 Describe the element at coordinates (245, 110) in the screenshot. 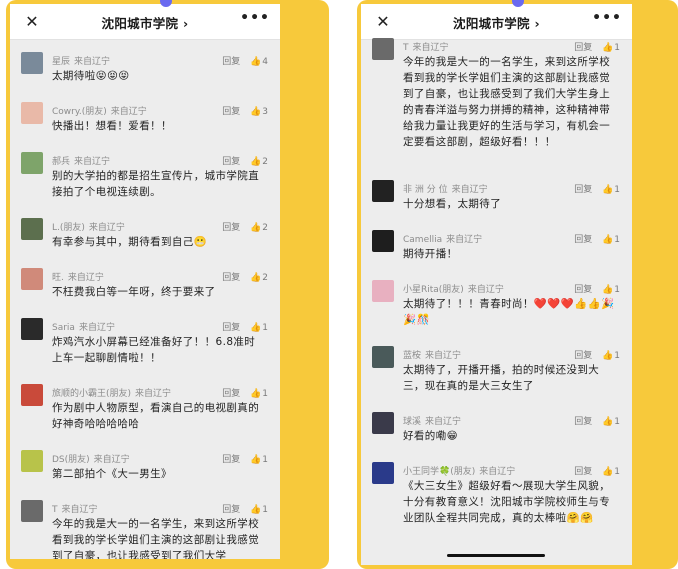

I see `comment-actions: 回复 👍3` at that location.